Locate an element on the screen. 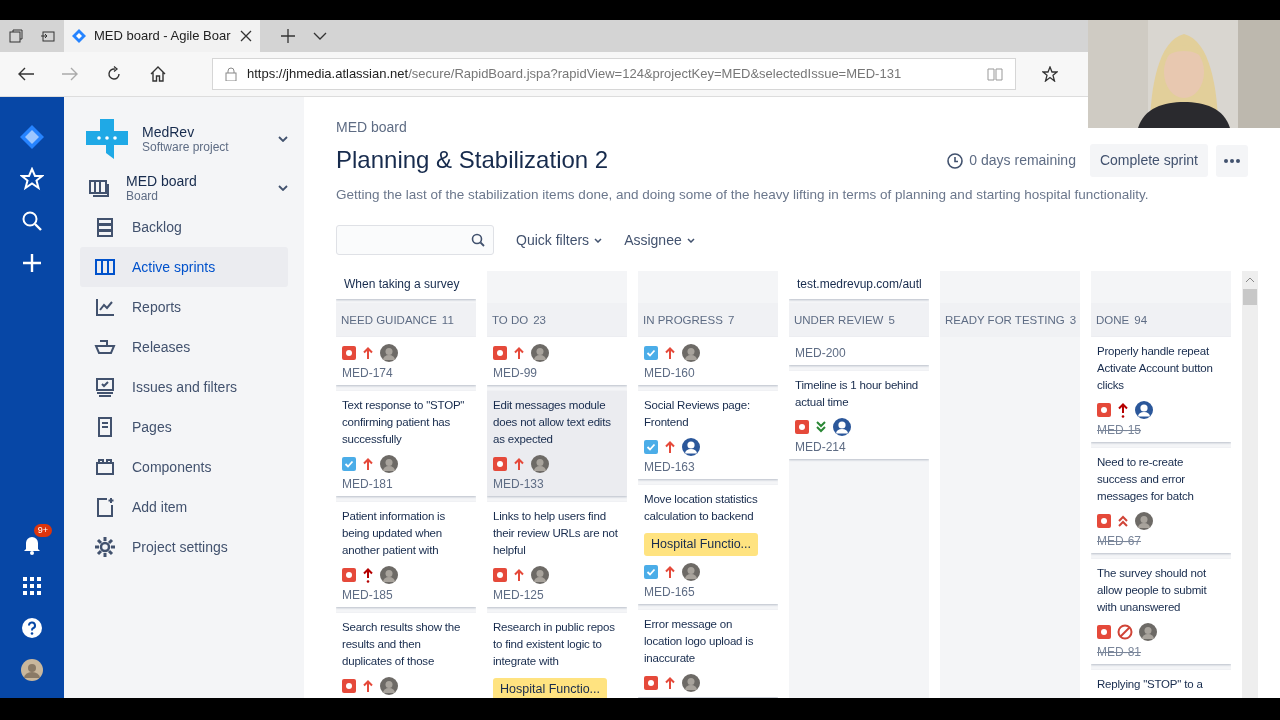 Image resolution: width=1280 pixels, height=720 pixels. complete-sprint-button: Complete sprint is located at coordinates (1148, 160).